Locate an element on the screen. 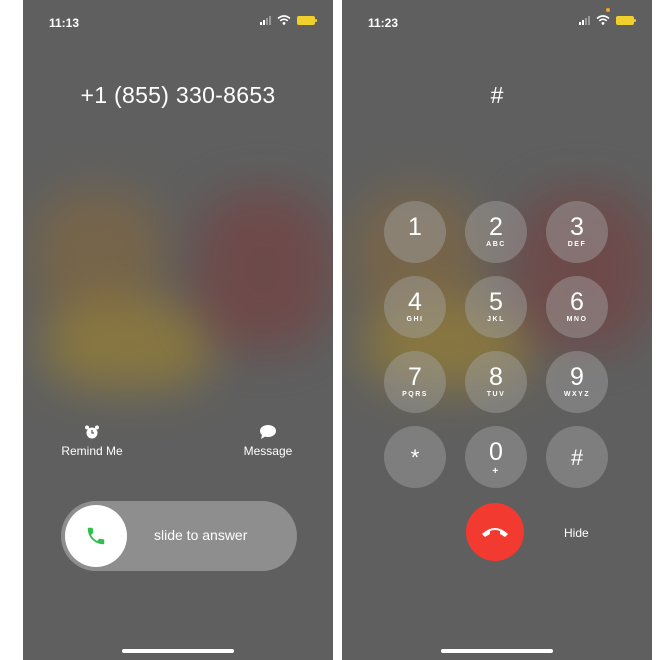  message-label: Message is located at coordinates (268, 451).